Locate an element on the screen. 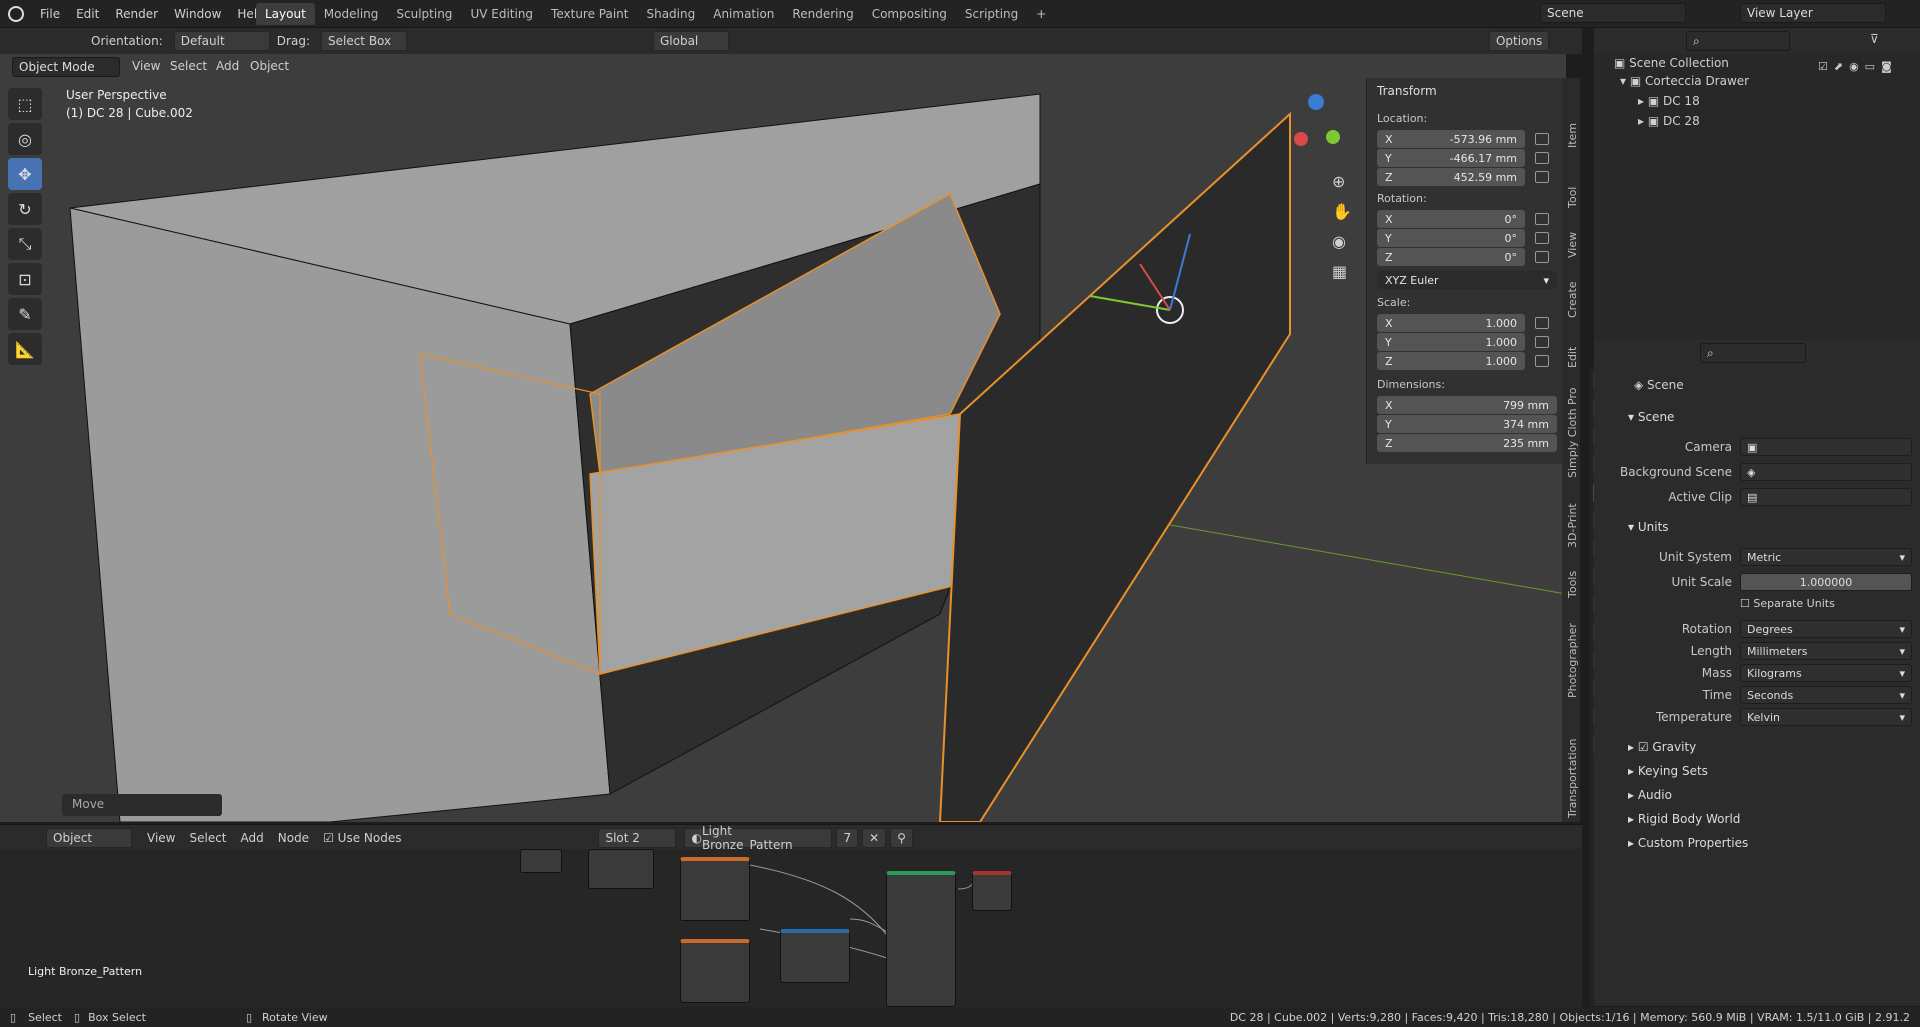 The image size is (1920, 1027). camera-icon: ◉ is located at coordinates (1339, 241).